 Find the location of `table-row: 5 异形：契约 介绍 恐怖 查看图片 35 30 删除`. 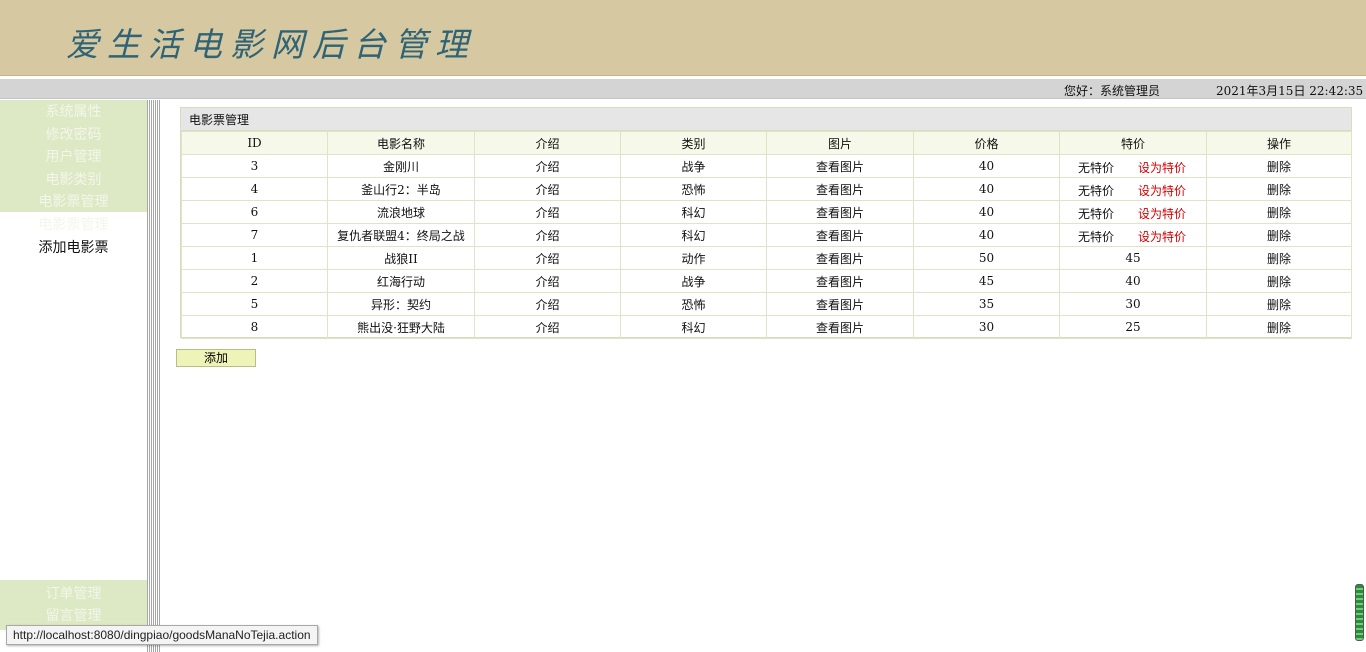

table-row: 5 异形：契约 介绍 恐怖 查看图片 35 30 删除 is located at coordinates (766, 304).